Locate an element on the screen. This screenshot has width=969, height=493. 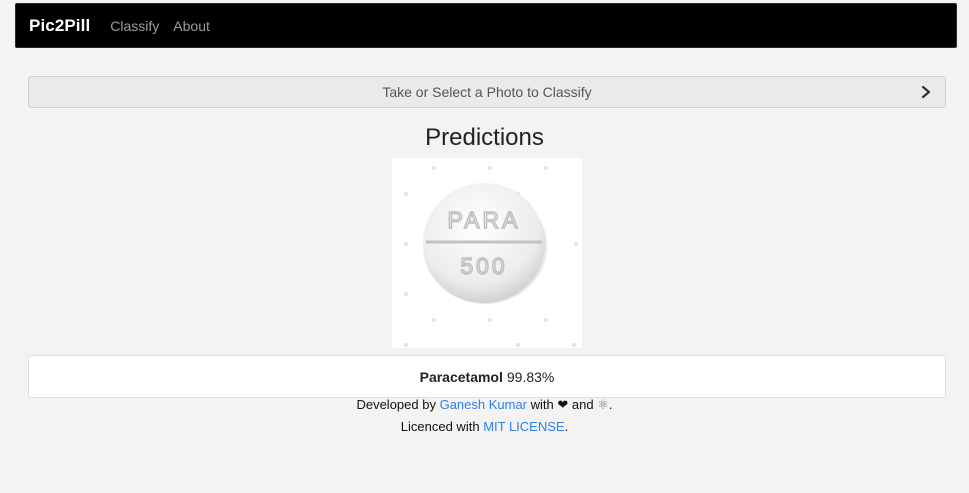
pill-imprint-top: PARA is located at coordinates (484, 220).